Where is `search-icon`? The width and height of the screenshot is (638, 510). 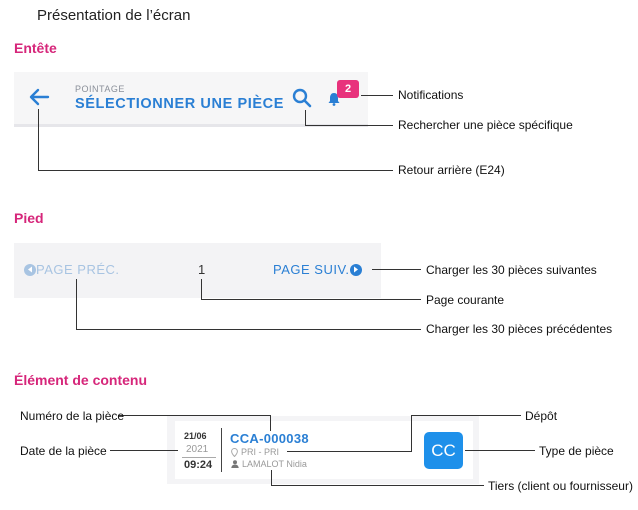
search-icon is located at coordinates (302, 98).